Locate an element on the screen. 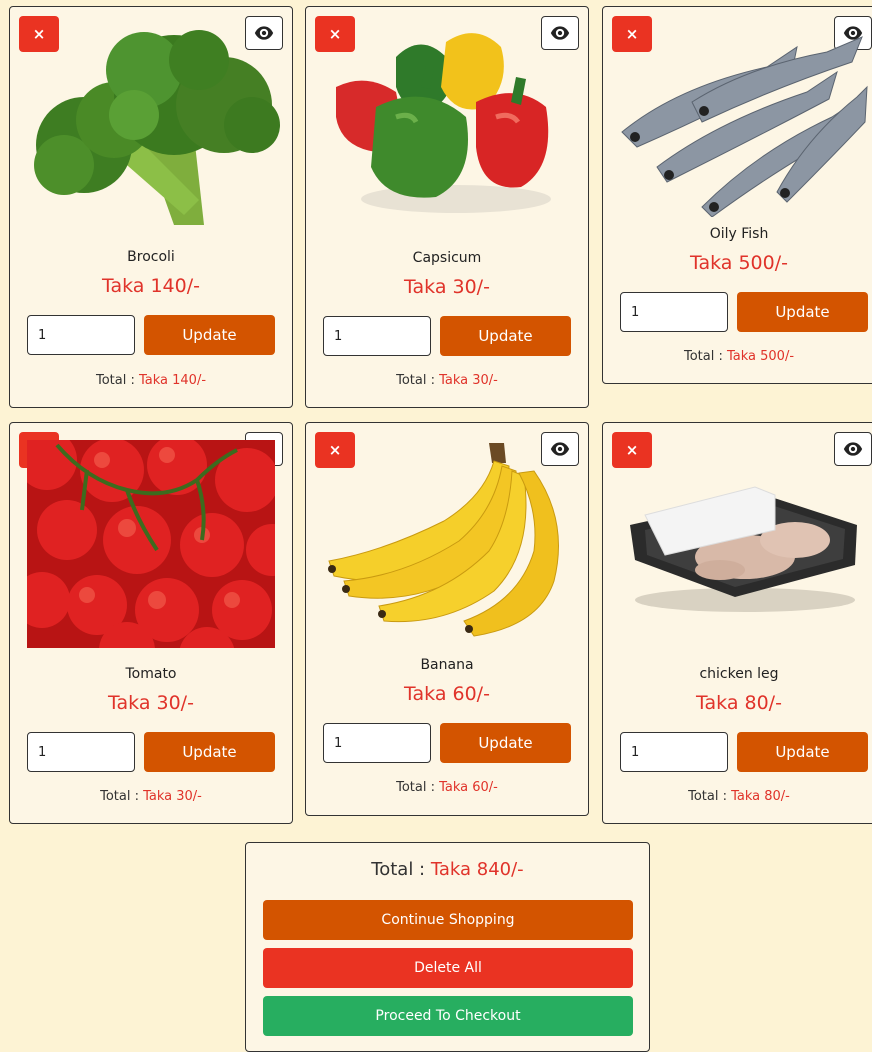 The width and height of the screenshot is (872, 1052). cart-grand-total: Total : Taka 840/- is located at coordinates (447, 869).